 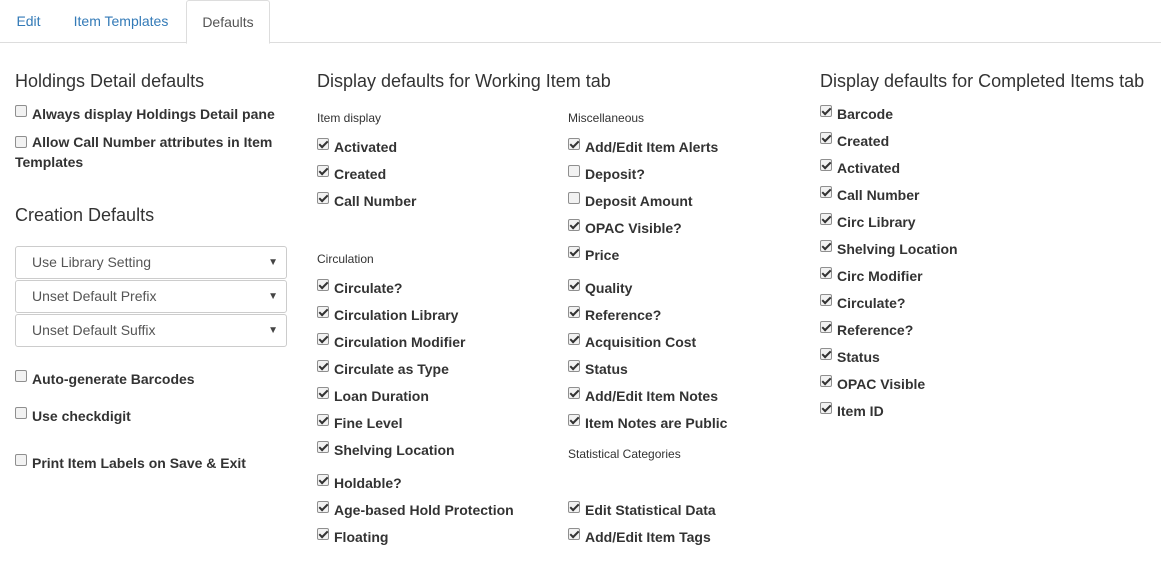 What do you see at coordinates (359, 423) in the screenshot?
I see `checkbox-row: Fine Level` at bounding box center [359, 423].